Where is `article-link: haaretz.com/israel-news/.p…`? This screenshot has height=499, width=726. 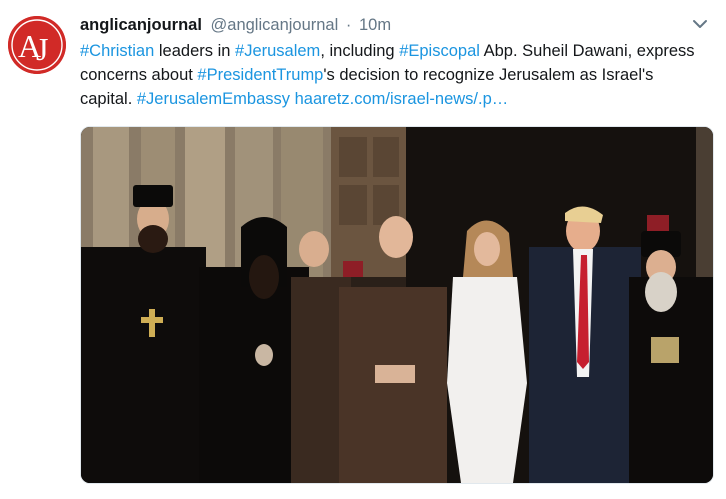 article-link: haaretz.com/israel-news/.p… is located at coordinates (402, 99).